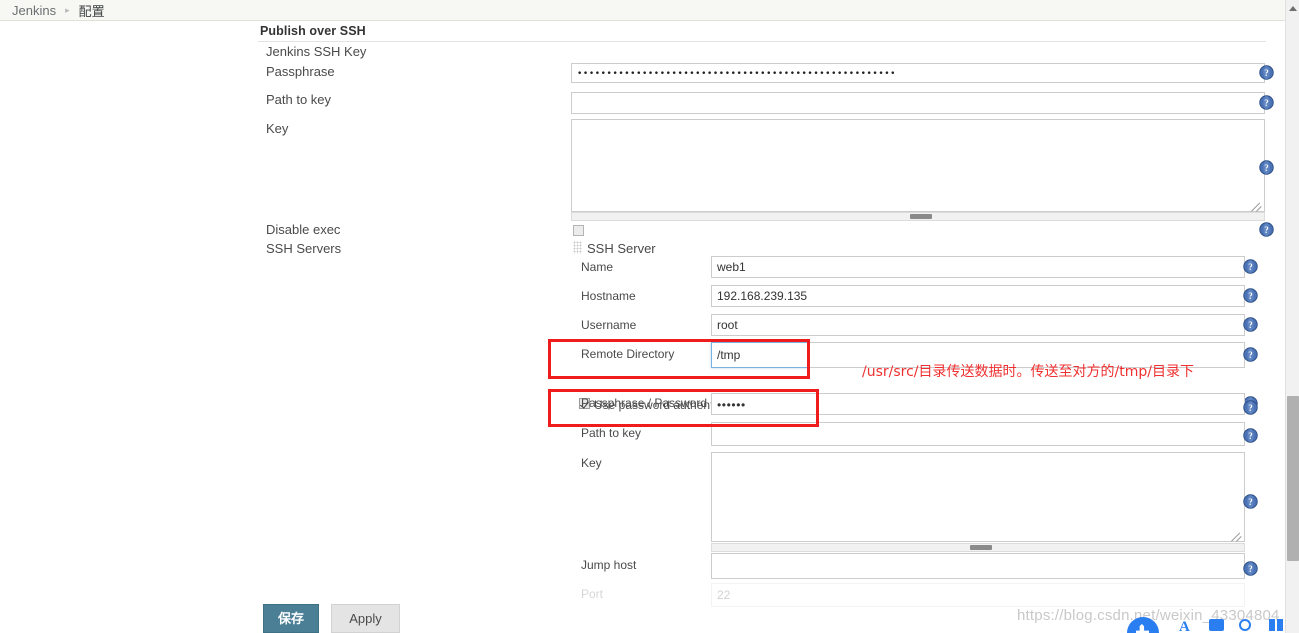  I want to click on label-name: Name, so click(597, 267).